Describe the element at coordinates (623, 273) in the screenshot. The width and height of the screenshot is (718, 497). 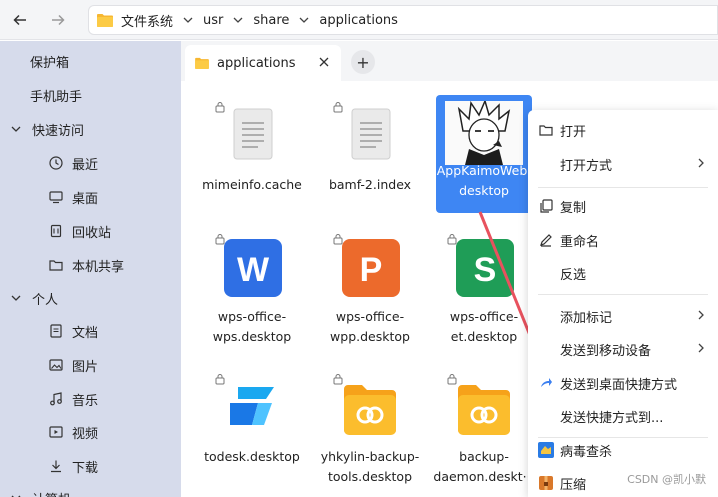
I see `menu-item-invert-selection: 反选` at that location.